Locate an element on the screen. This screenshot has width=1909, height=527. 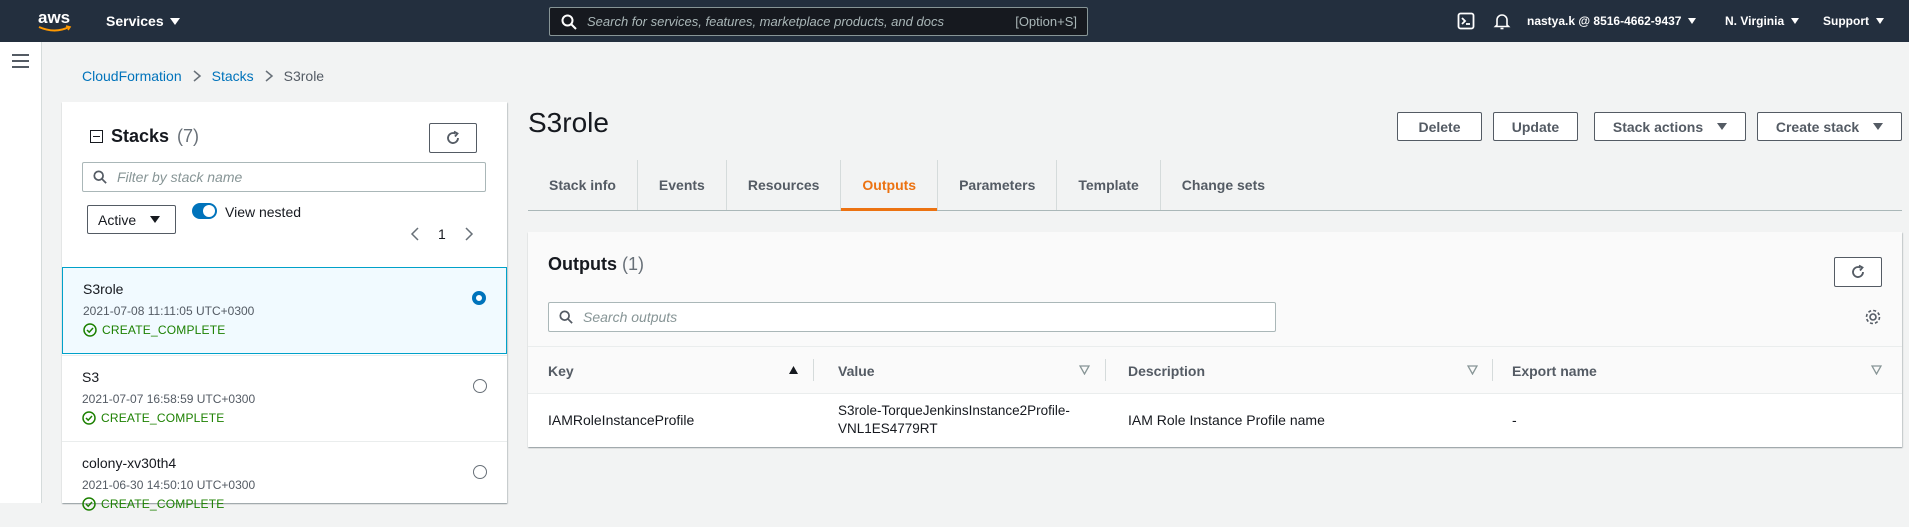
stacks-refresh-button is located at coordinates (453, 138).